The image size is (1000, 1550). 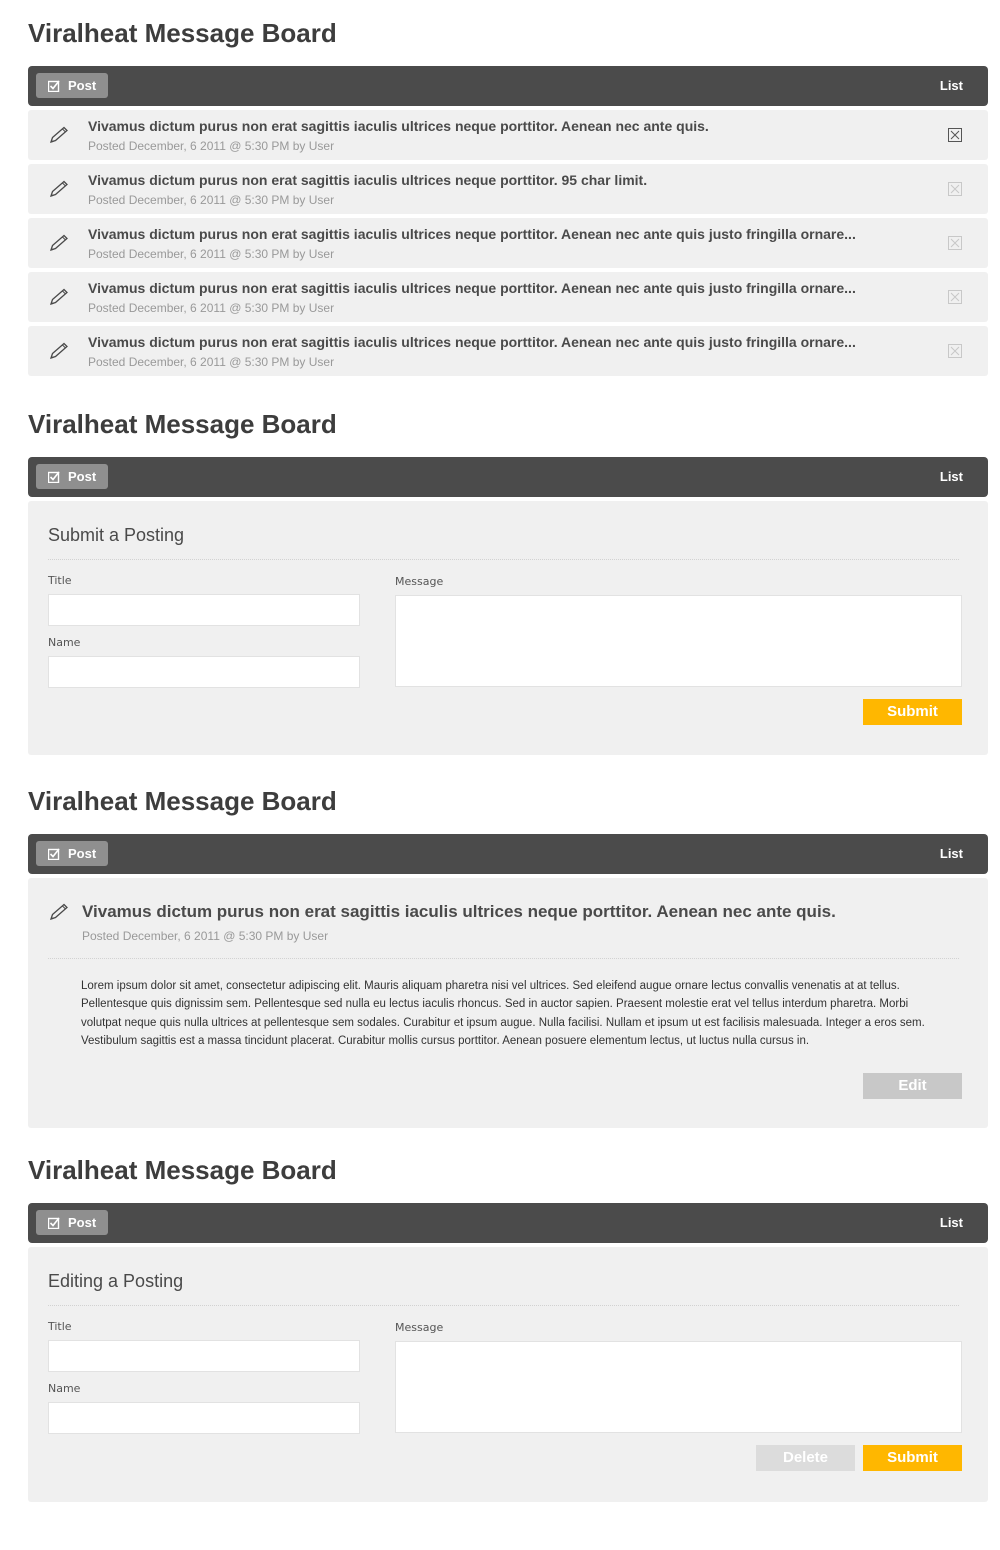 What do you see at coordinates (805, 1458) in the screenshot?
I see `delete-button: Delete` at bounding box center [805, 1458].